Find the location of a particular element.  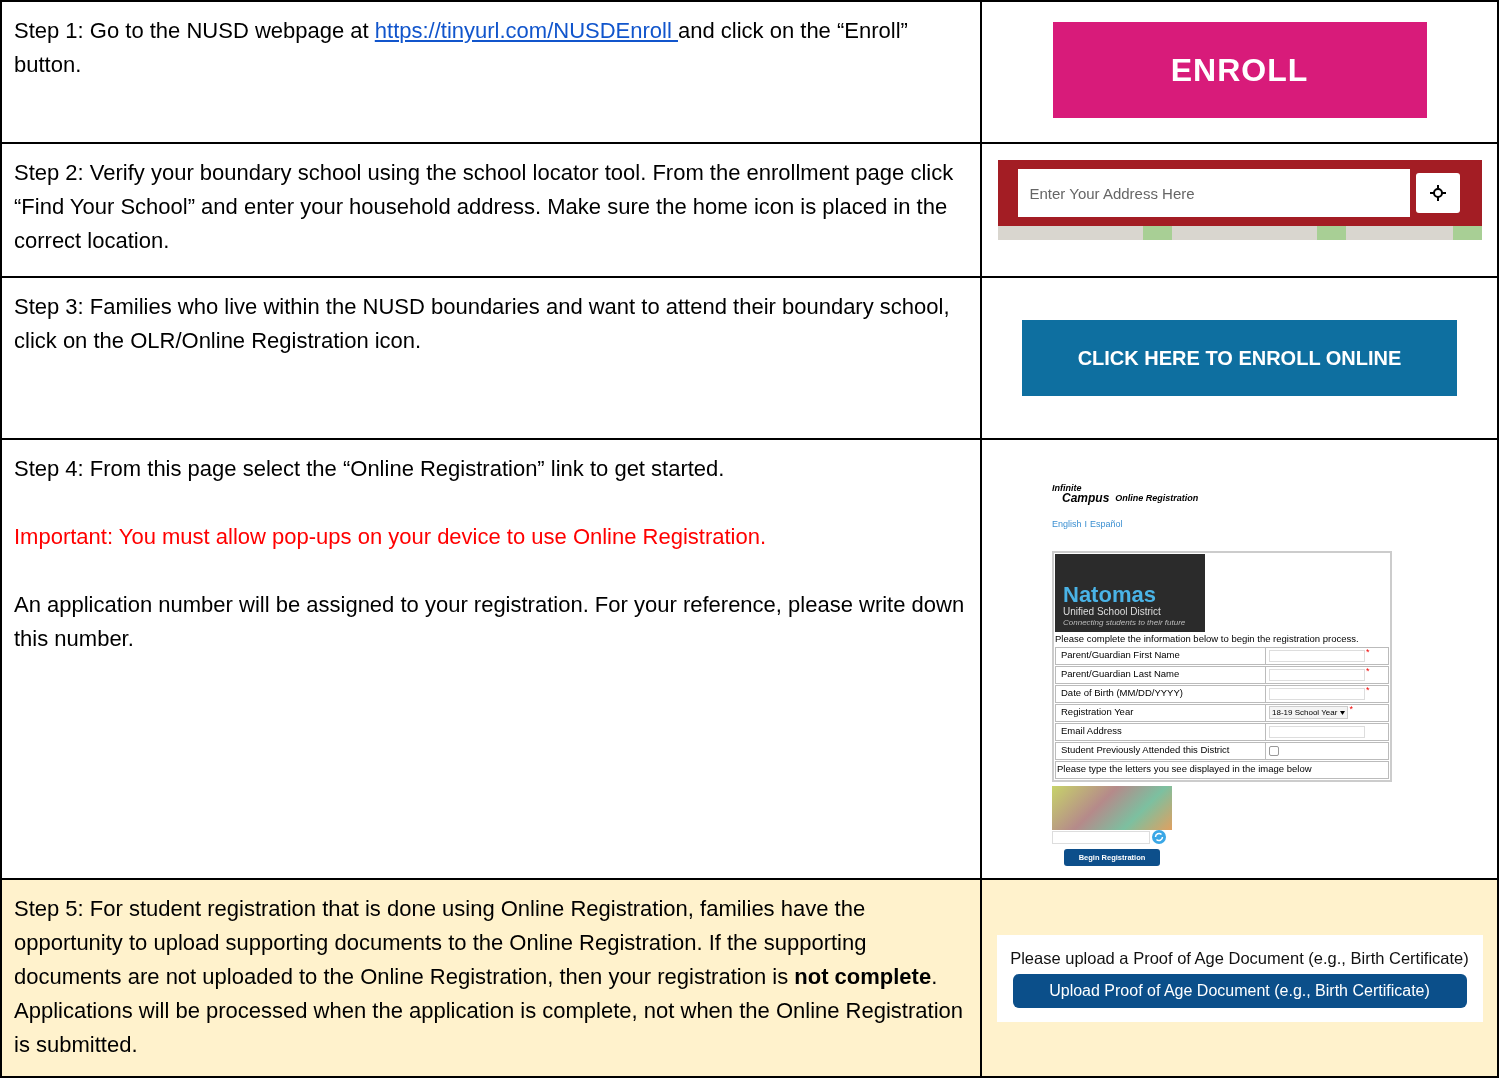

logo-name: Natomas is located at coordinates (1110, 594).